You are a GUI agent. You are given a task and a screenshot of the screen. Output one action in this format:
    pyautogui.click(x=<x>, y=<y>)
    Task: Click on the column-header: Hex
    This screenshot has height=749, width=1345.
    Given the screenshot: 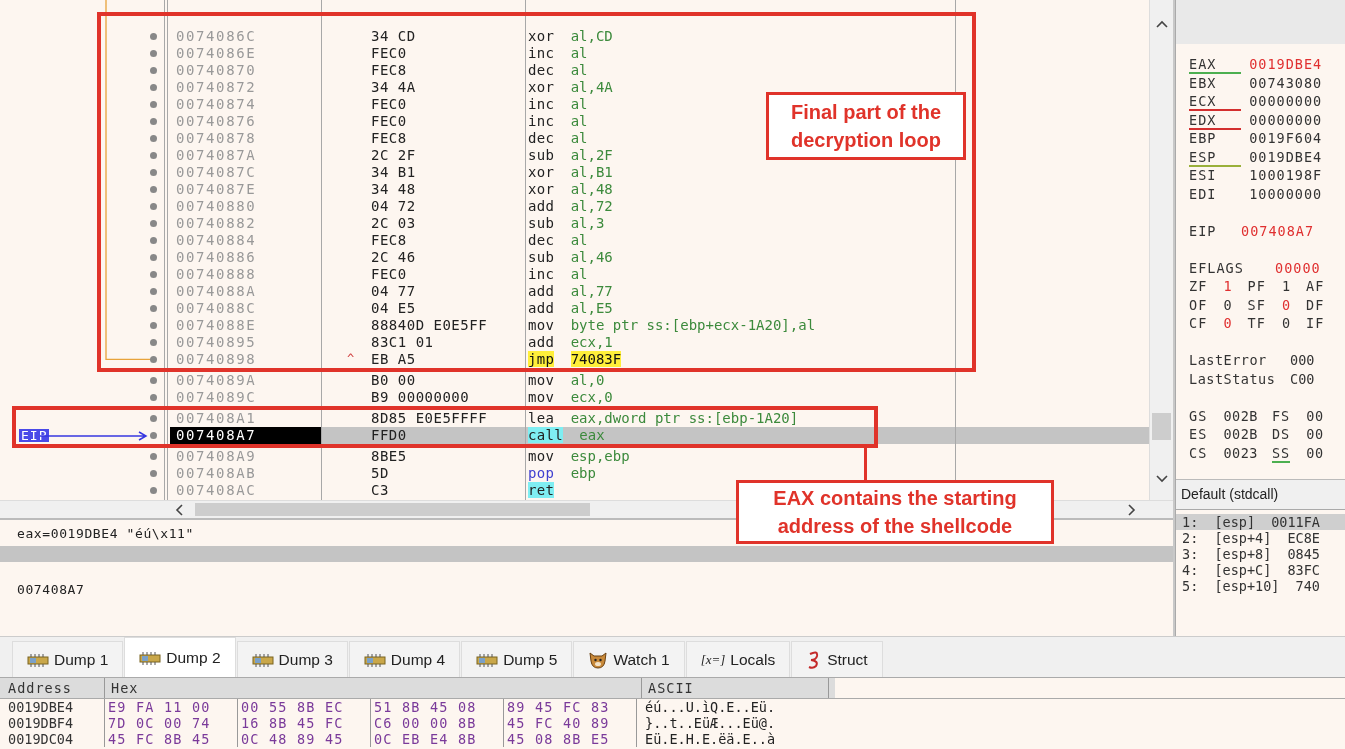 What is the action you would take?
    pyautogui.click(x=372, y=688)
    